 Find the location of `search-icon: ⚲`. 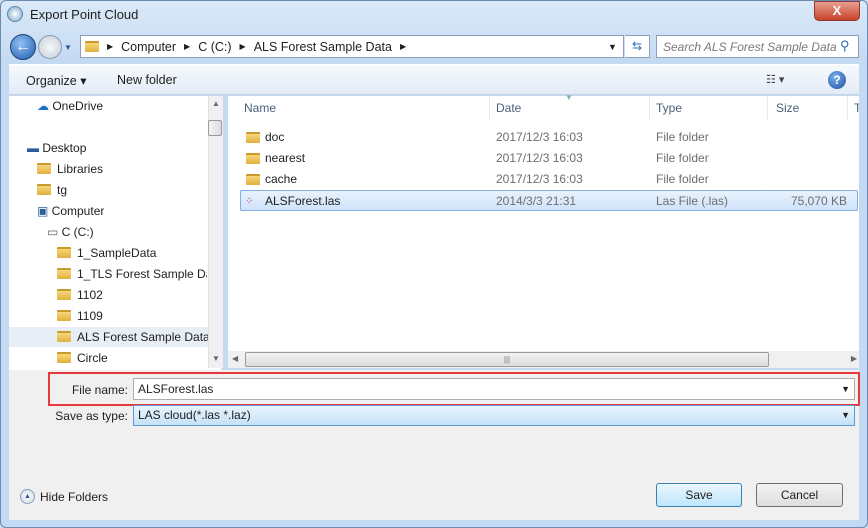

search-icon: ⚲ is located at coordinates (845, 46).